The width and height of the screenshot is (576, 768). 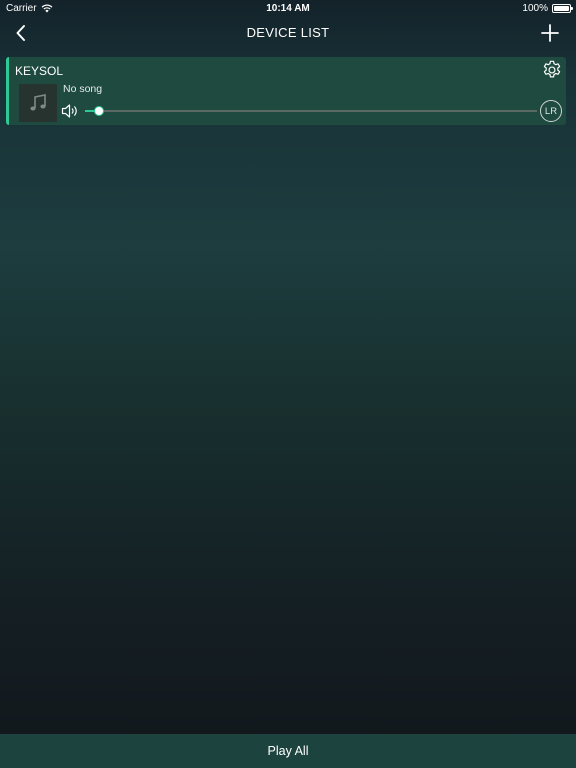 I want to click on battery-percent: 100%, so click(x=535, y=8).